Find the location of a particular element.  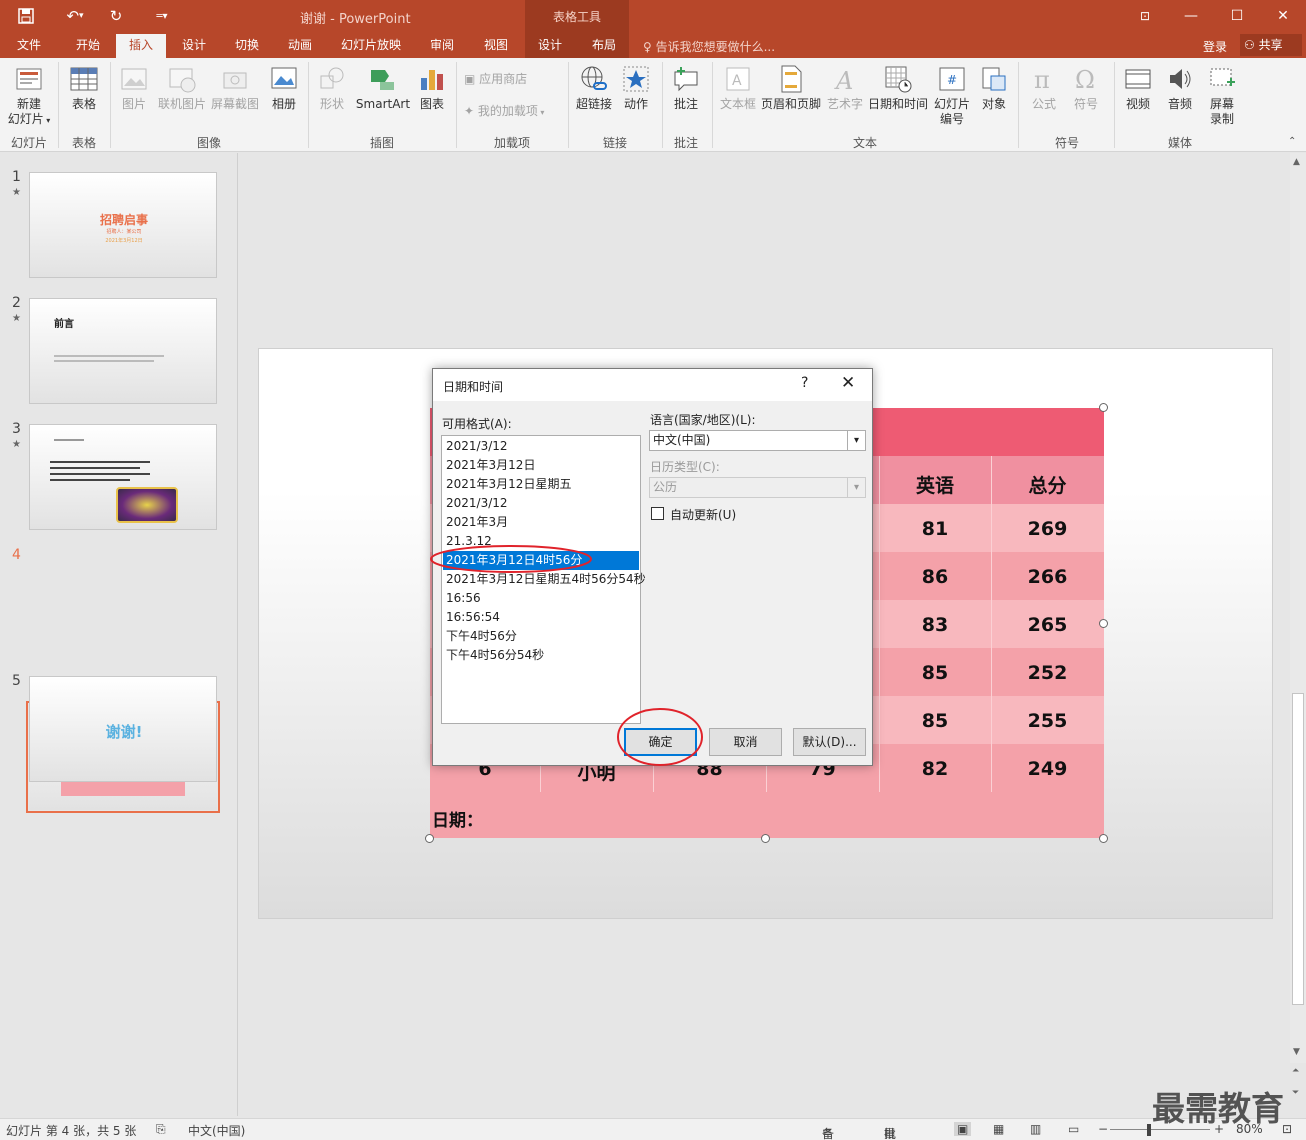

zoom-out-icon: − is located at coordinates (1103, 1129).